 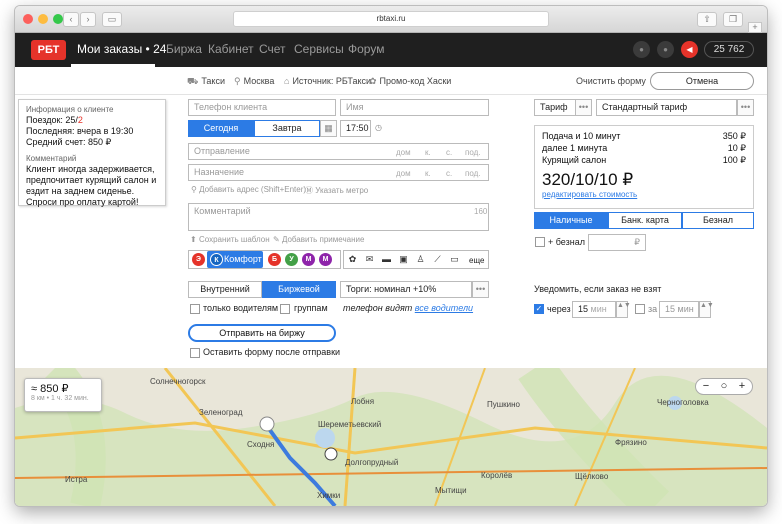 I want to click on nav-item-exchange: Биржа, so click(x=184, y=49).